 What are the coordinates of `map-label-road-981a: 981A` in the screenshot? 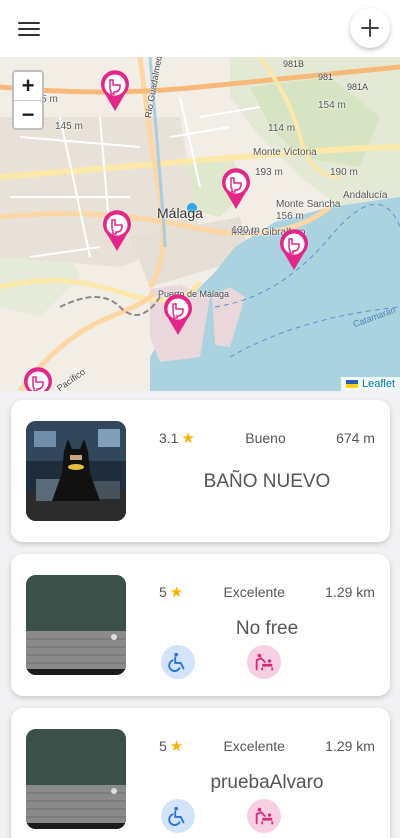 It's located at (358, 87).